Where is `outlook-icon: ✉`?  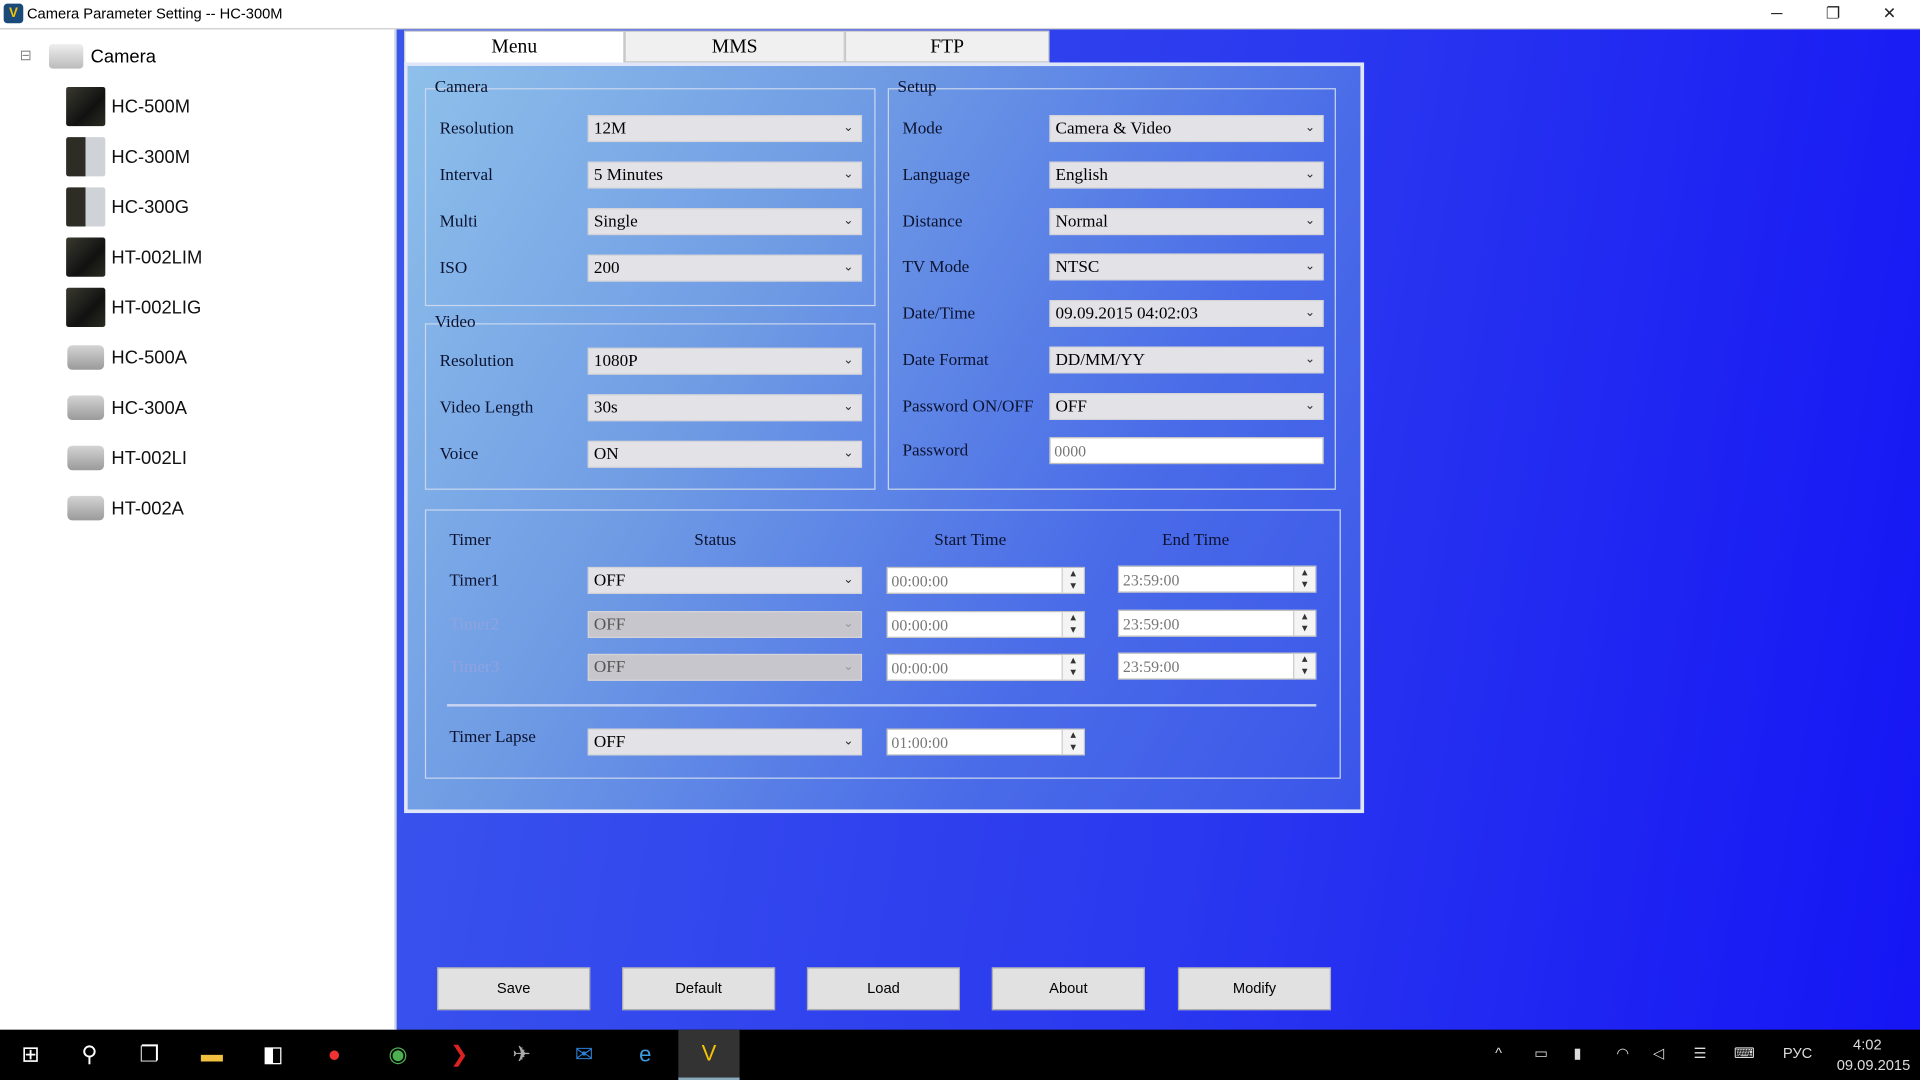
outlook-icon: ✉ is located at coordinates (583, 1055).